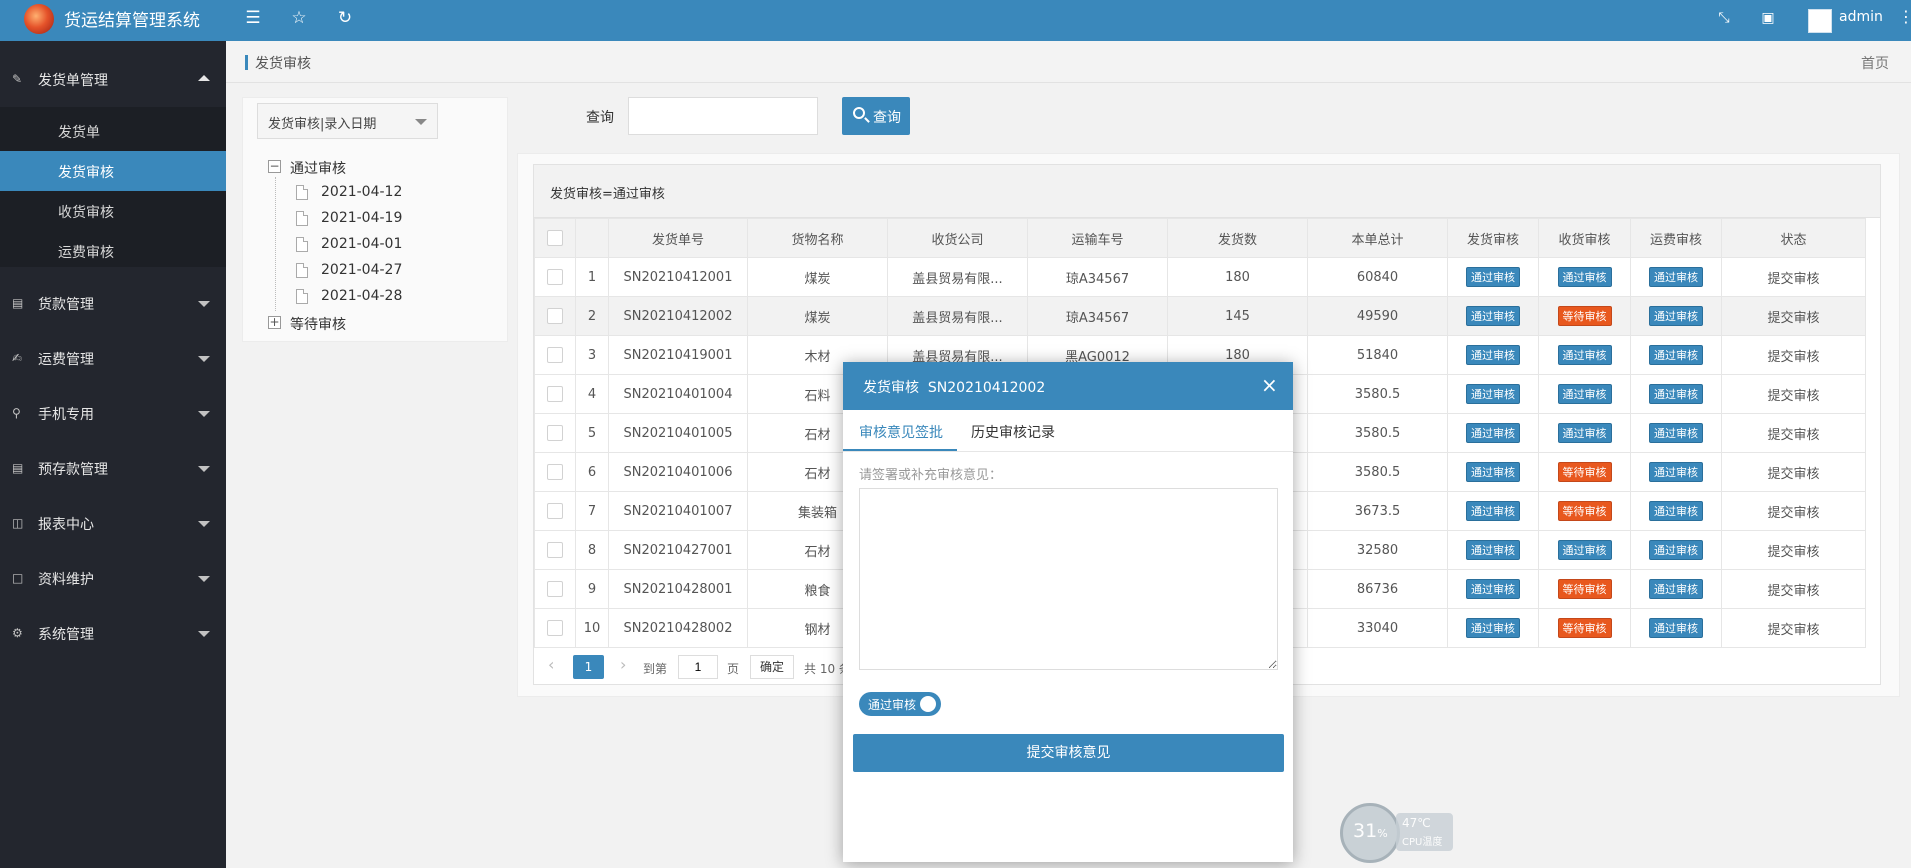 The height and width of the screenshot is (868, 1911). Describe the element at coordinates (1676, 238) in the screenshot. I see `column-header: 运费审核` at that location.